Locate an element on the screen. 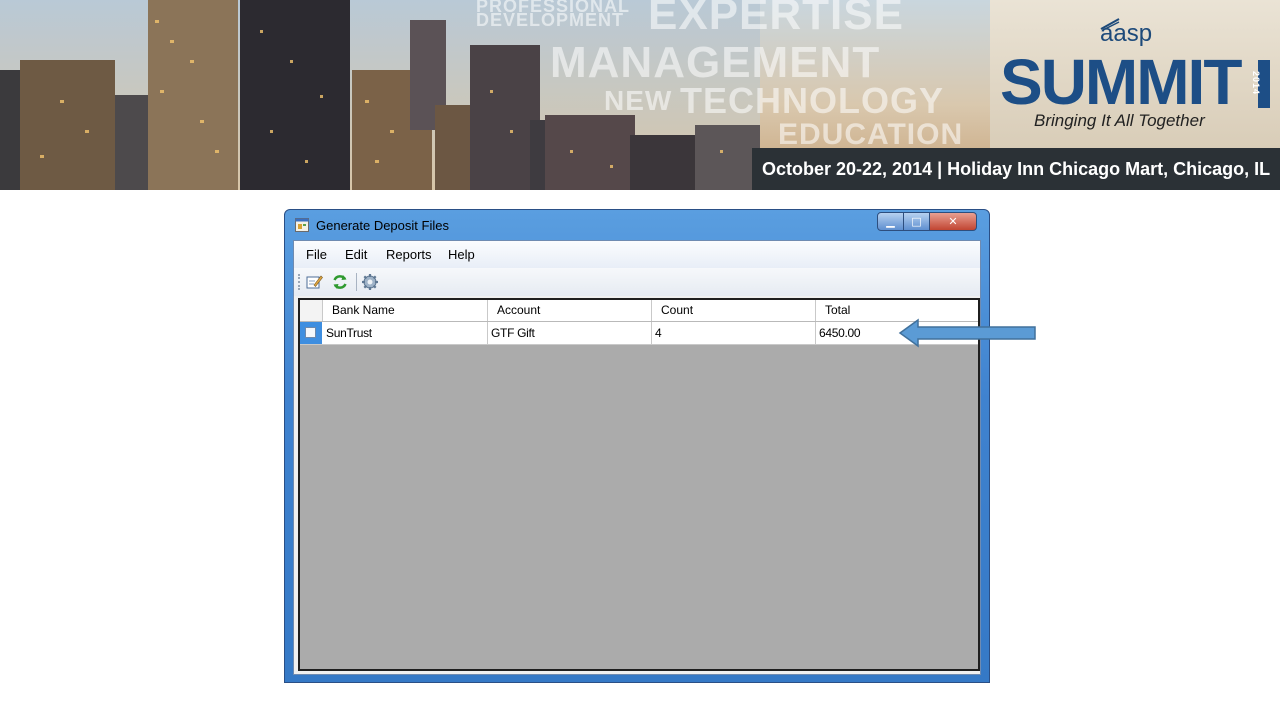 The height and width of the screenshot is (720, 1280). minimize-icon: ▁ is located at coordinates (890, 221).